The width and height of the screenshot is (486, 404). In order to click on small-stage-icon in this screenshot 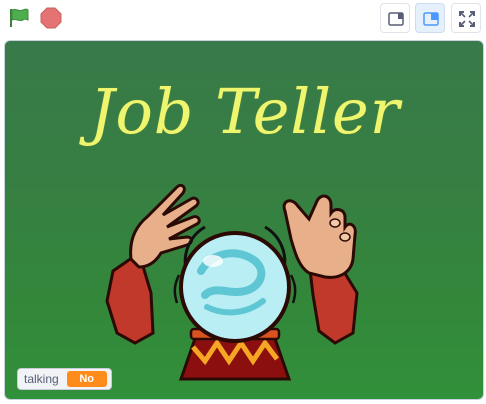, I will do `click(396, 19)`.